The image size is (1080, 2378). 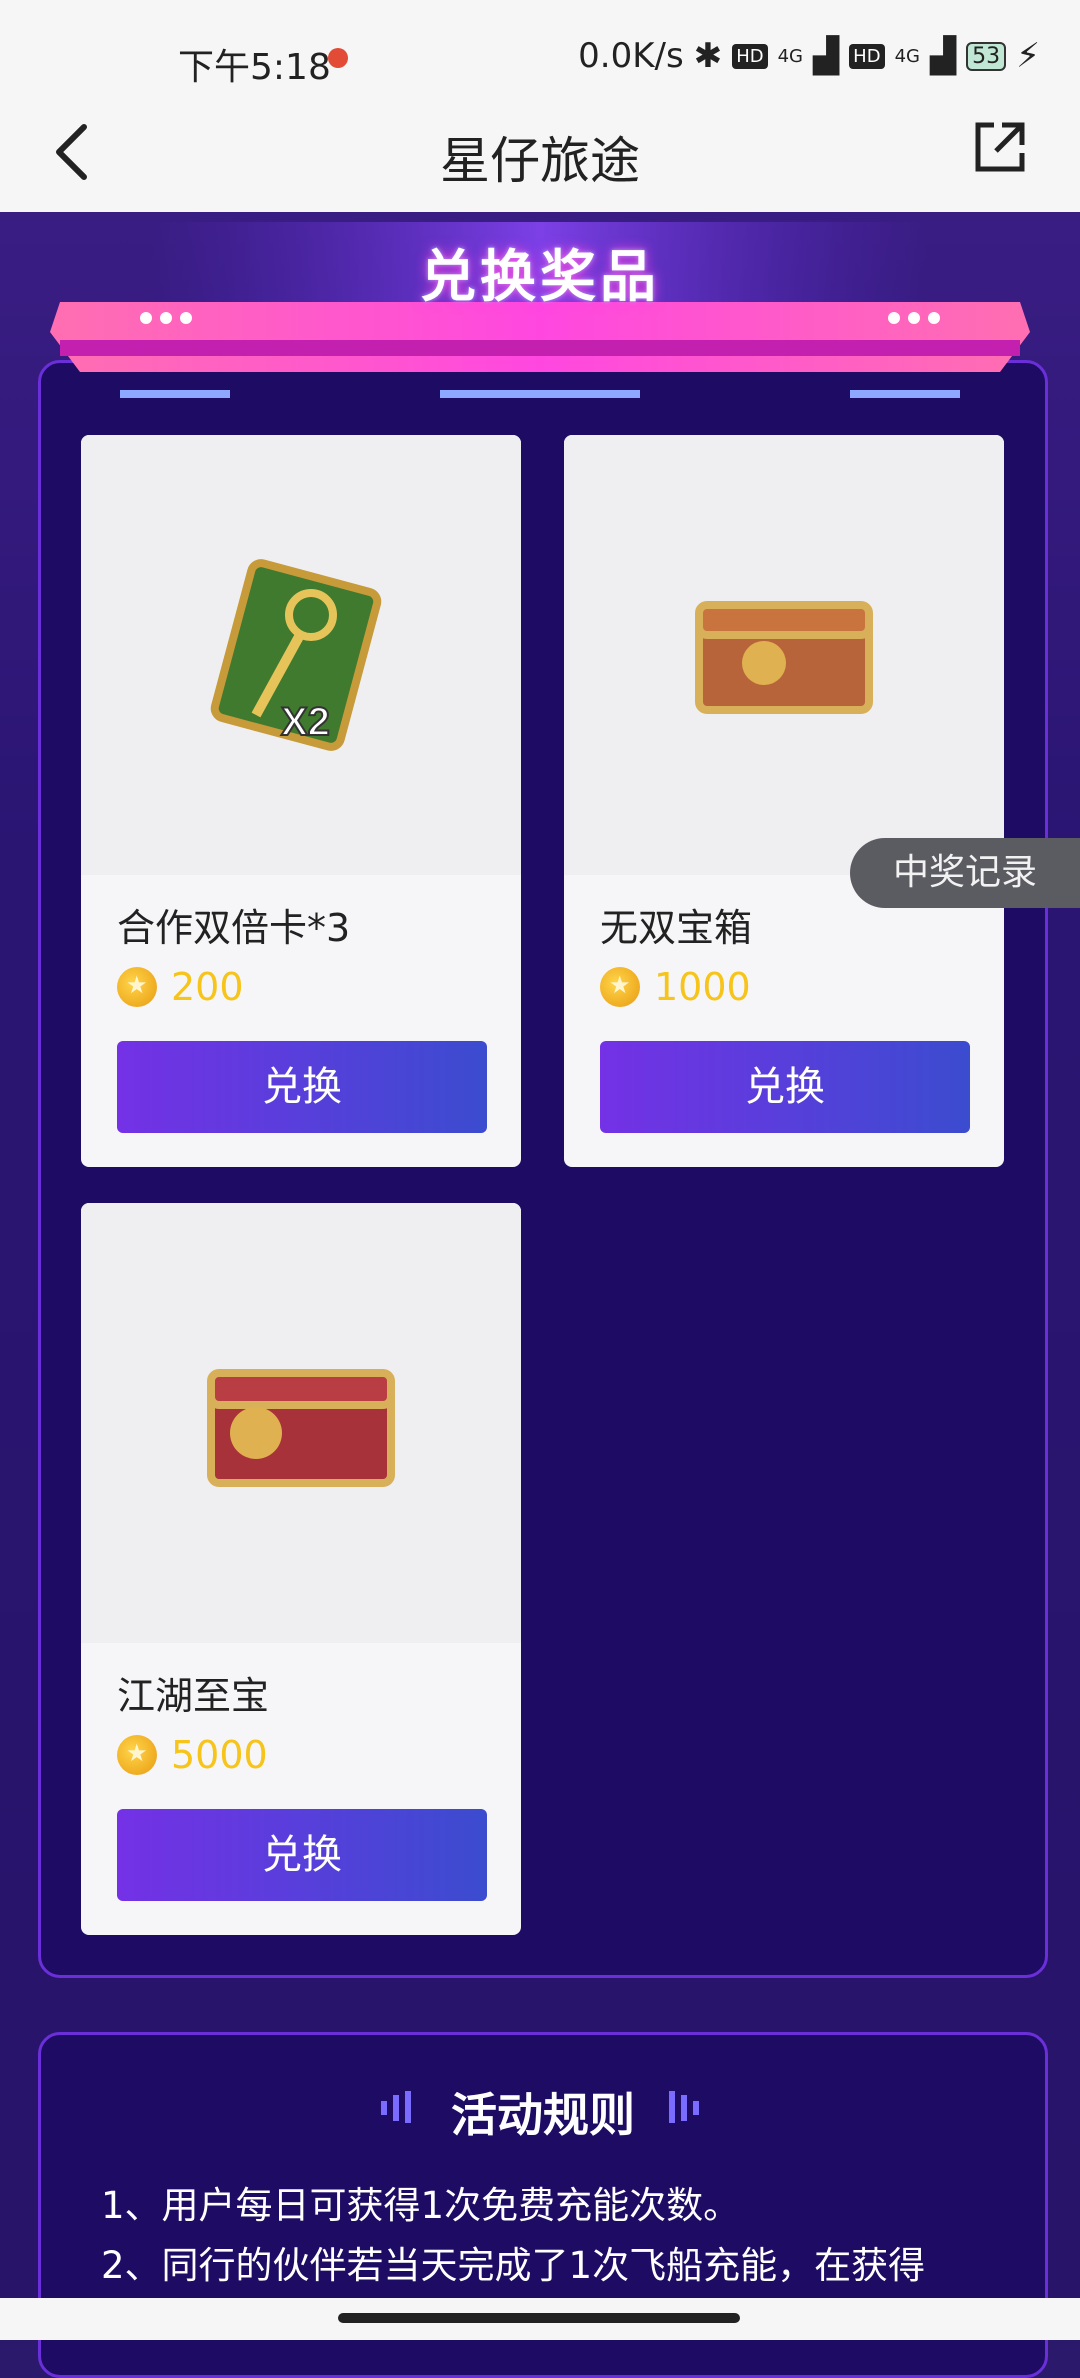 I want to click on win-records-tab: 中奖记录, so click(x=965, y=873).